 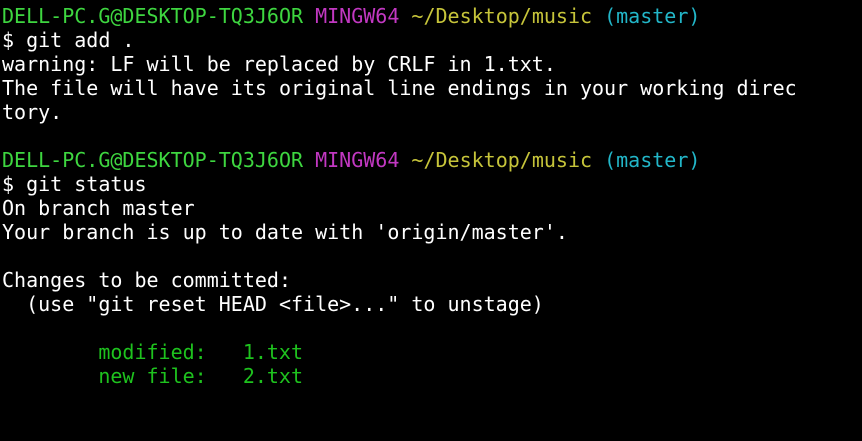 What do you see at coordinates (152, 352) in the screenshot?
I see `file-state: modified:` at bounding box center [152, 352].